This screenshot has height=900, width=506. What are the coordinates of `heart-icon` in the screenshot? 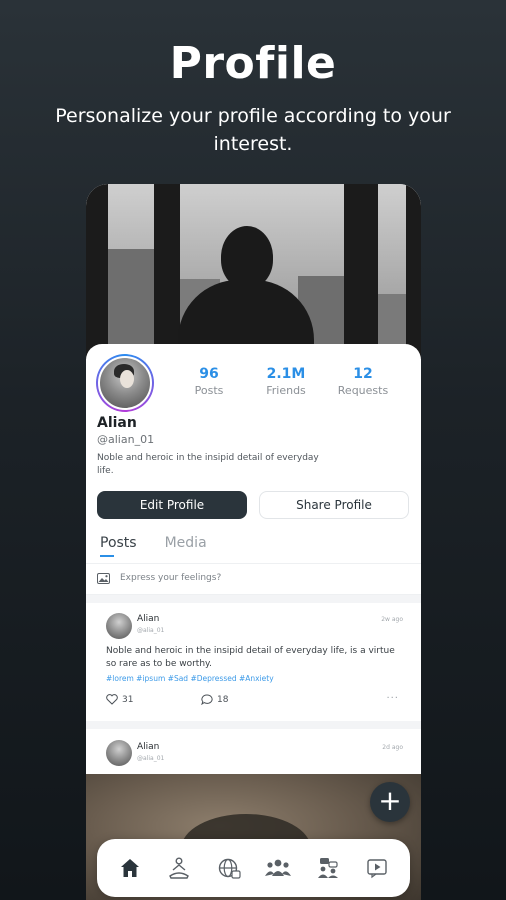 It's located at (112, 699).